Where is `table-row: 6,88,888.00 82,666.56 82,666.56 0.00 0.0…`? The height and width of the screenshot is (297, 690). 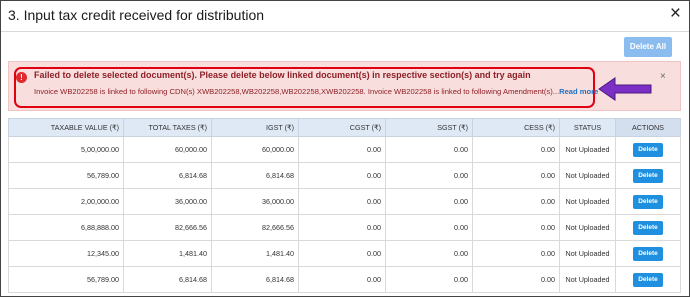
table-row: 6,88,888.00 82,666.56 82,666.56 0.00 0.0… is located at coordinates (344, 227).